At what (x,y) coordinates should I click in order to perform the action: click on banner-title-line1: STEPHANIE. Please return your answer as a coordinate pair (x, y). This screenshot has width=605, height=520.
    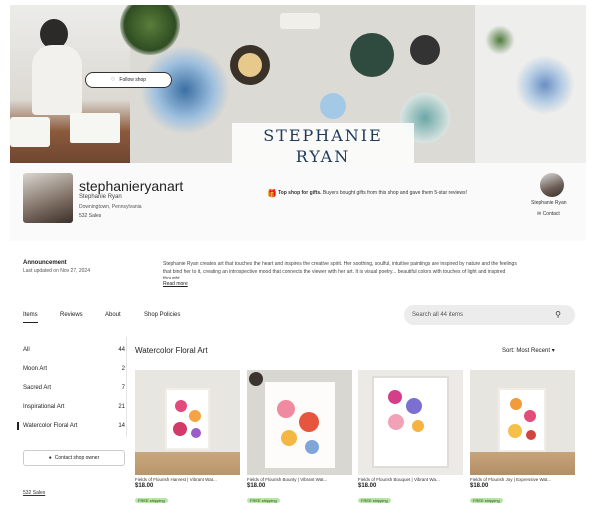
    Looking at the image, I should click on (323, 135).